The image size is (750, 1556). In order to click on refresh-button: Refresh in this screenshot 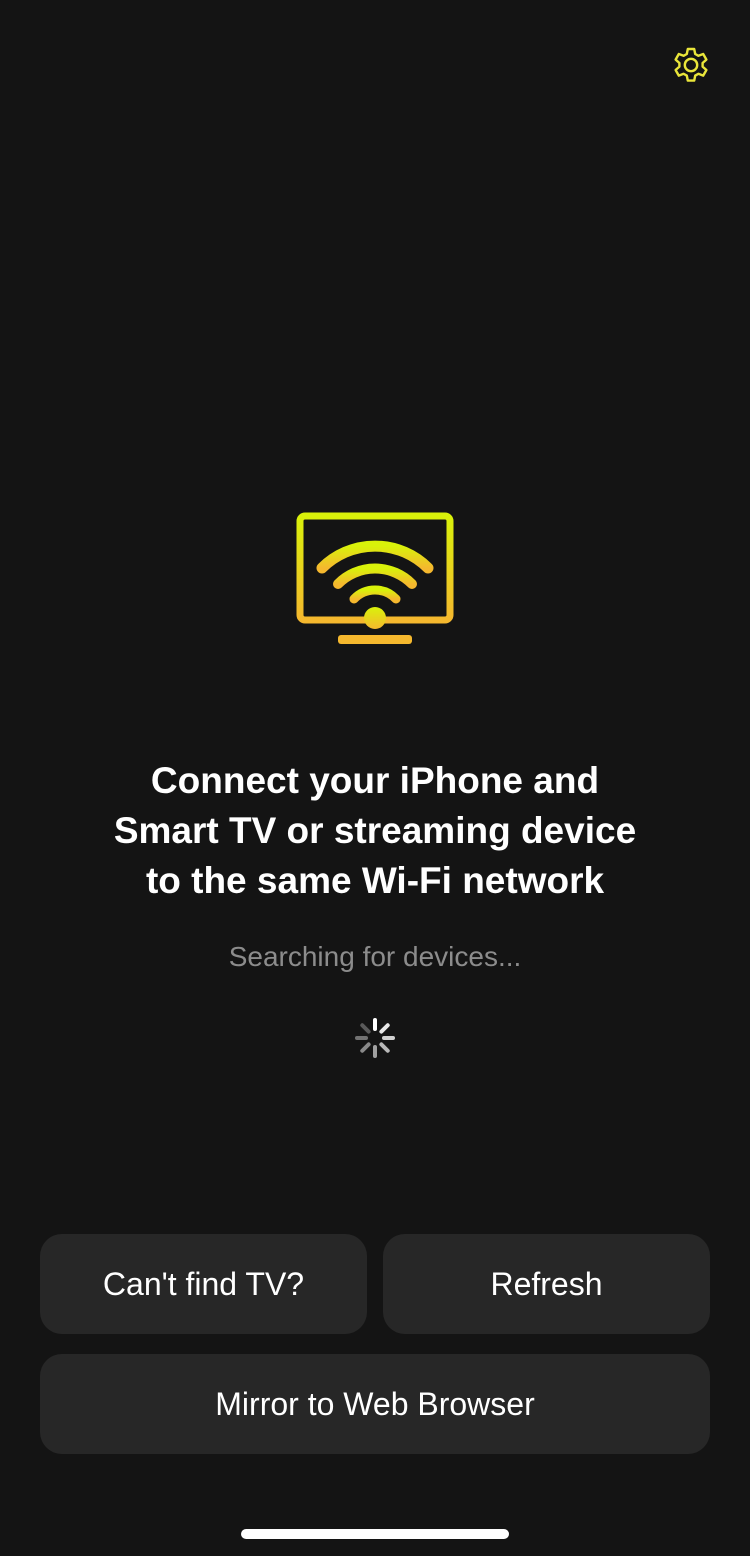, I will do `click(546, 1284)`.